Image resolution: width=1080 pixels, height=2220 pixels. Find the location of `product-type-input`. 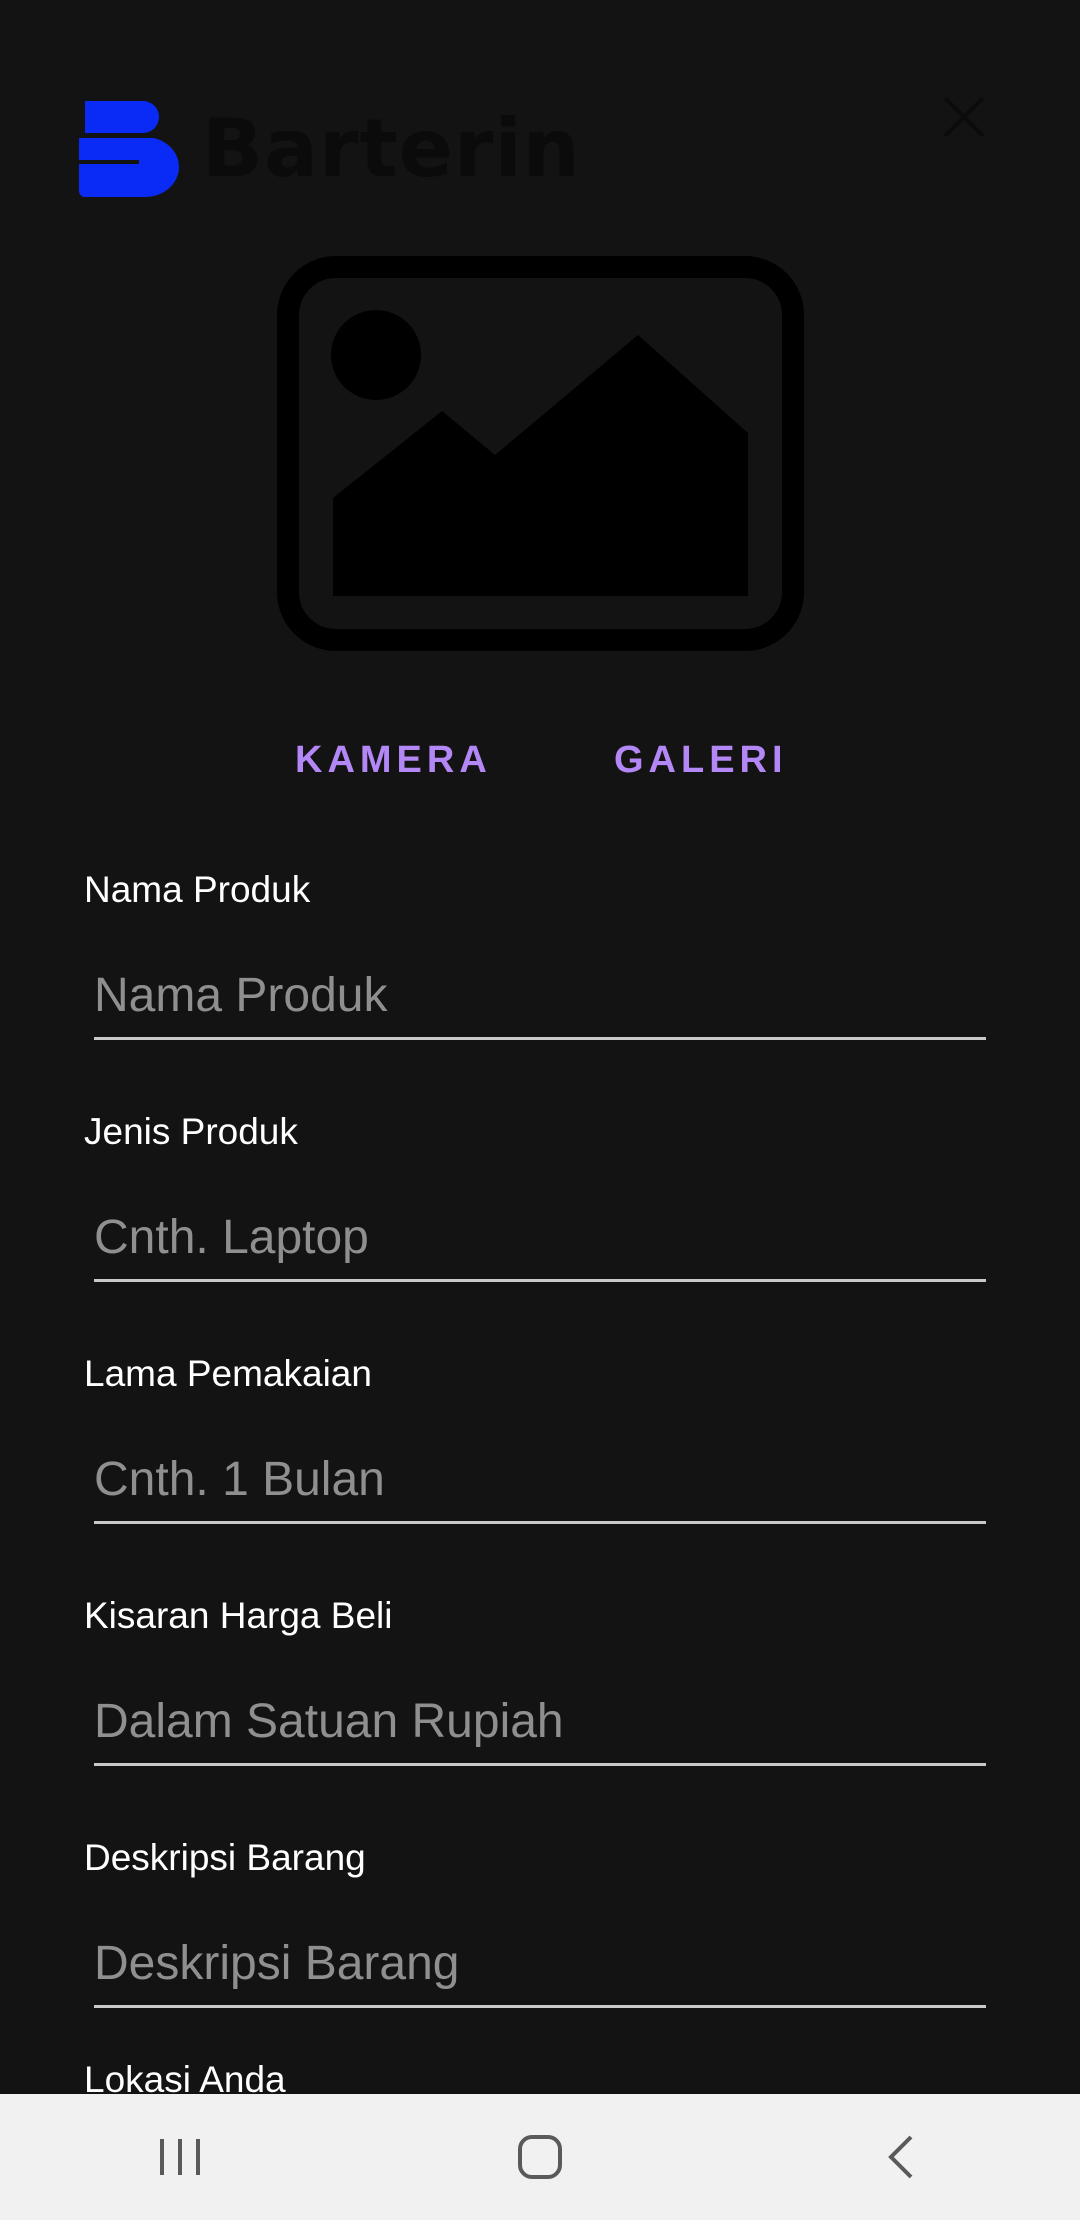

product-type-input is located at coordinates (540, 1242).